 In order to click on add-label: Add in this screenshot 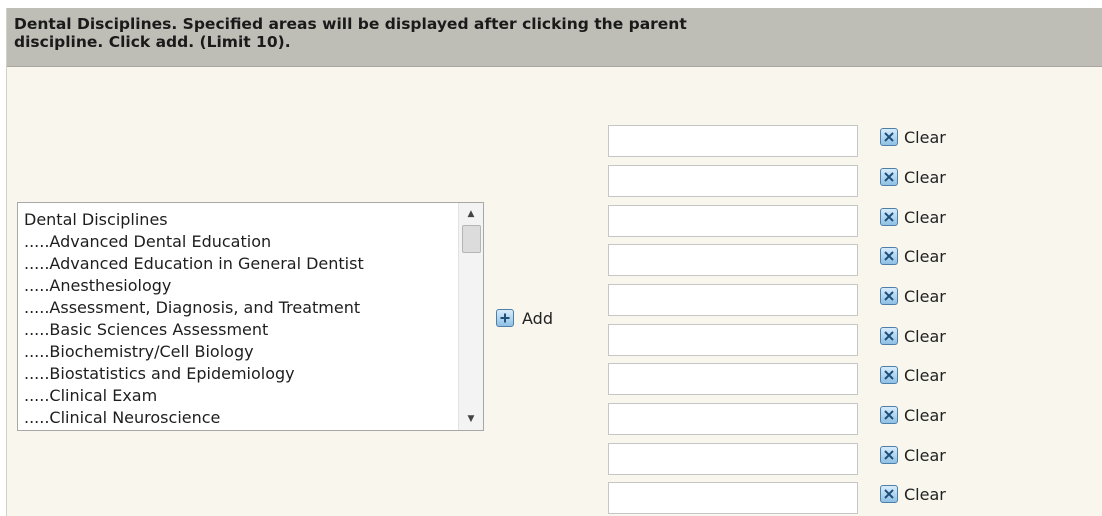, I will do `click(537, 318)`.